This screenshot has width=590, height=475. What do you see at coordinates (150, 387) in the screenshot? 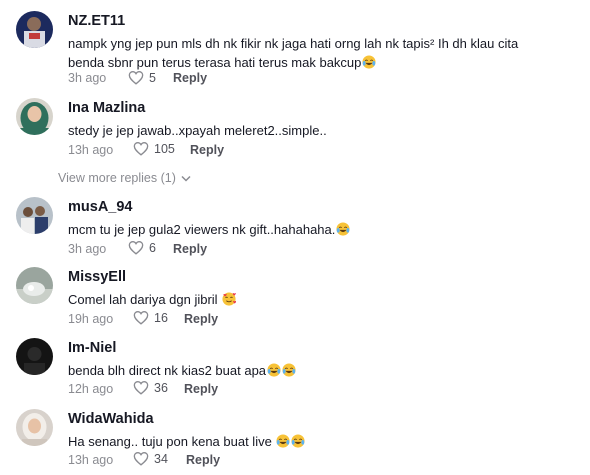
I see `like-button: 36` at bounding box center [150, 387].